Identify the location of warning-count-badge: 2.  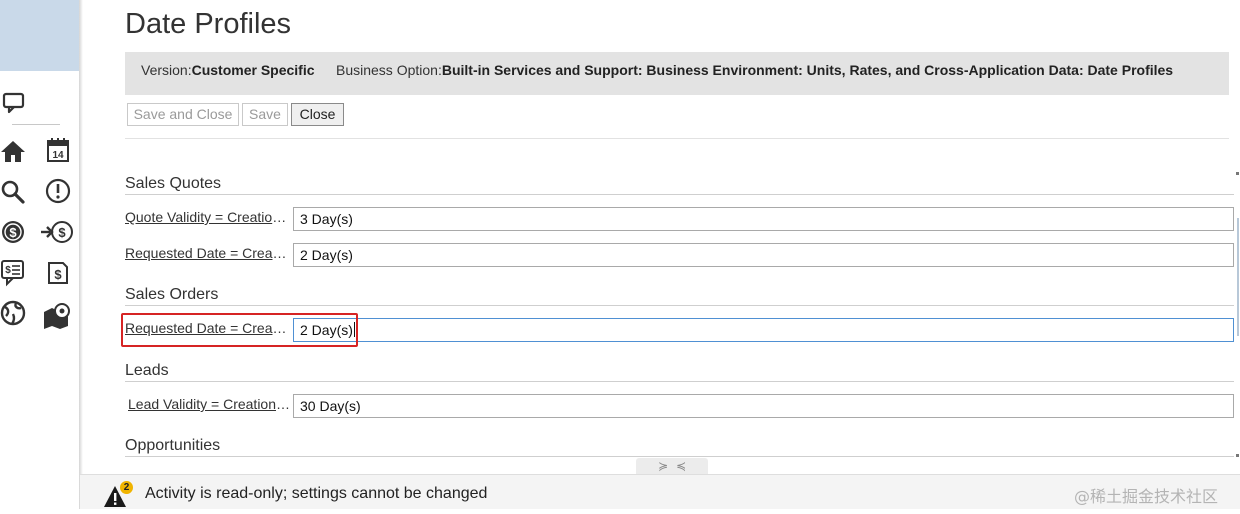
(126, 487).